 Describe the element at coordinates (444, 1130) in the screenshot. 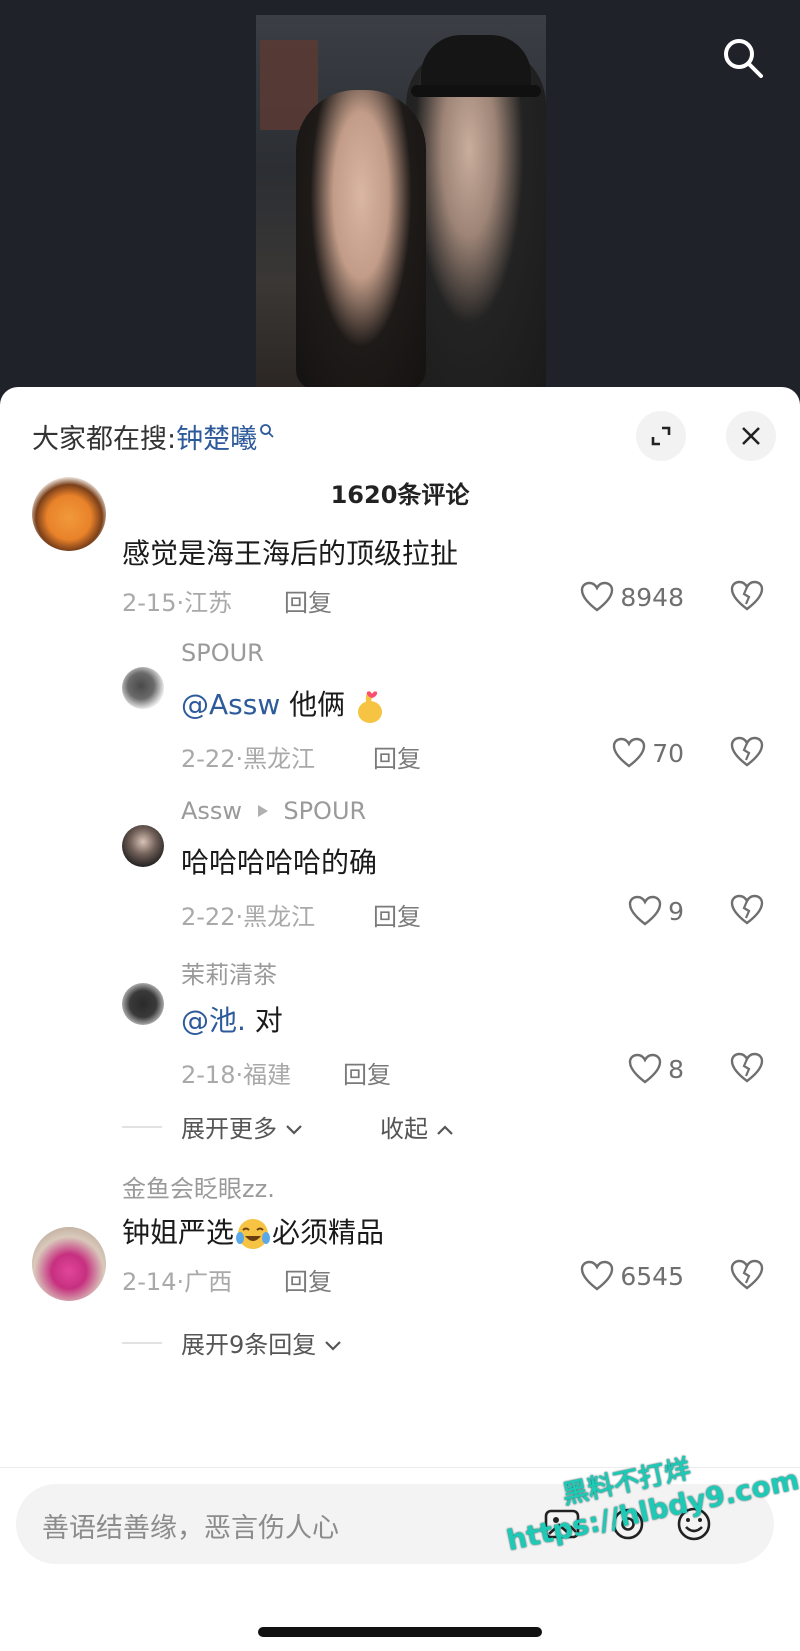

I see `chevron-up-icon` at that location.